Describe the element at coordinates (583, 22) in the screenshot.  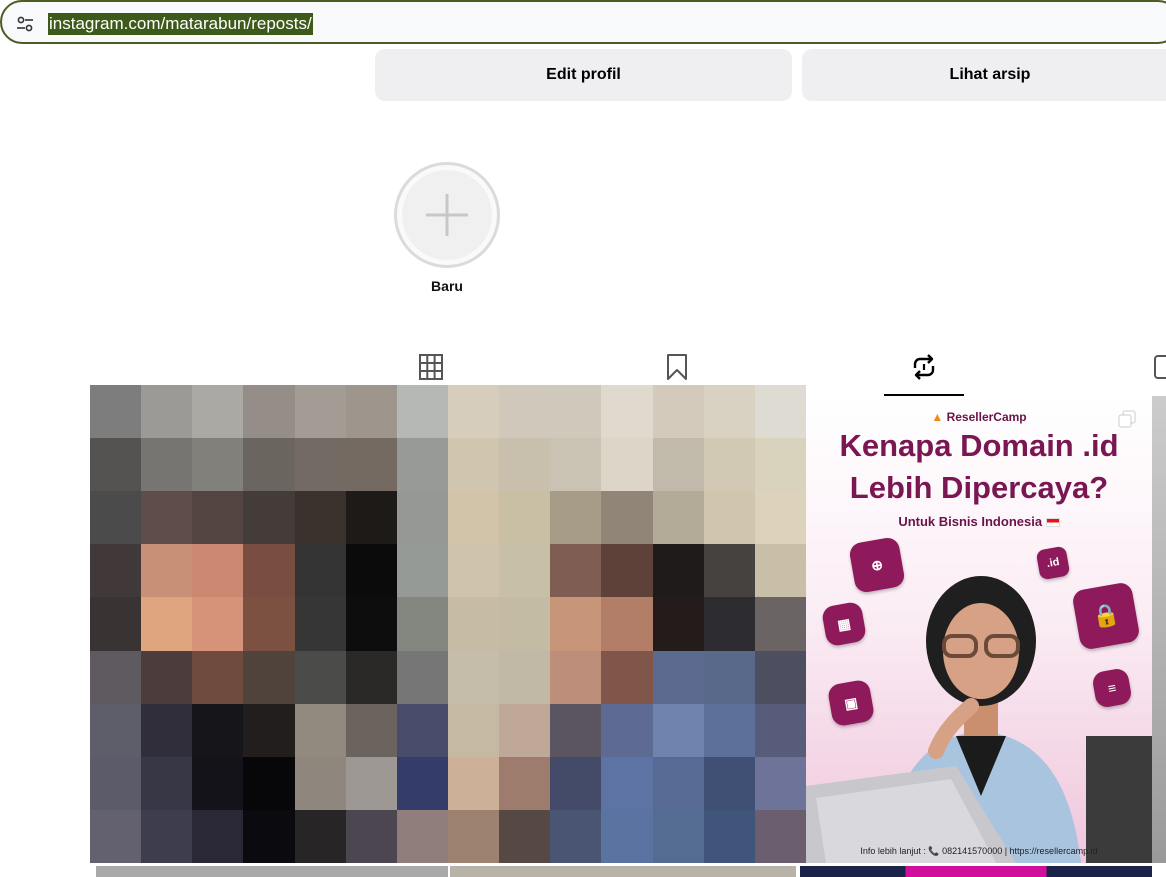
I see `address-bar: instagram.com/matarabun/reposts/` at that location.